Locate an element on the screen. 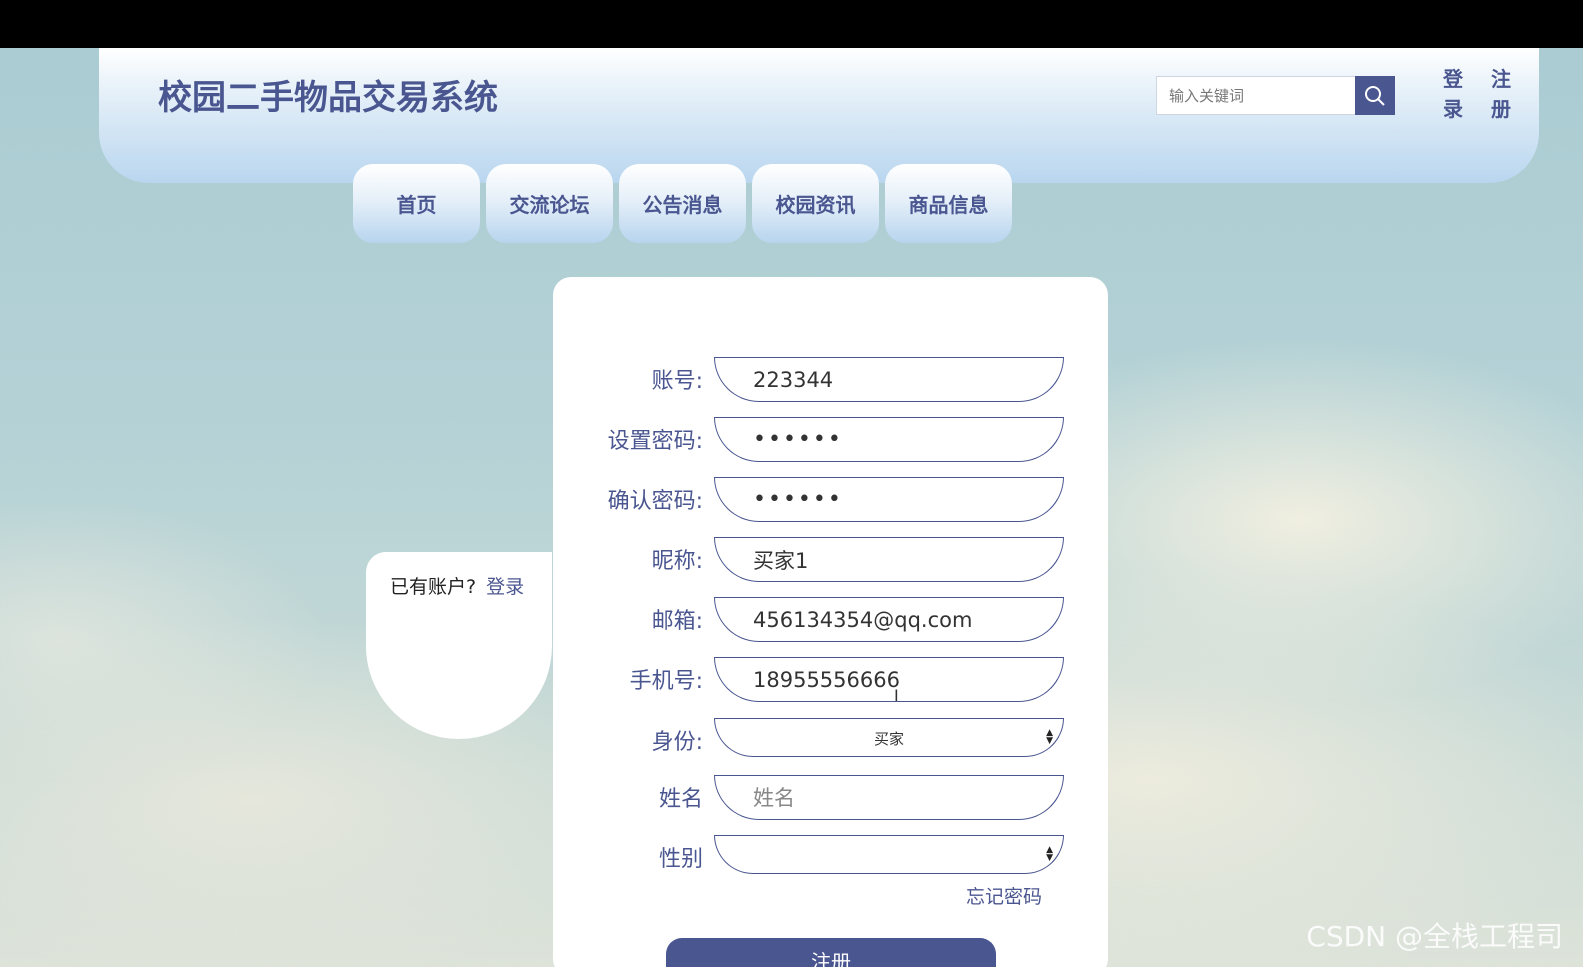  name-label: 姓名 is located at coordinates (680, 799).